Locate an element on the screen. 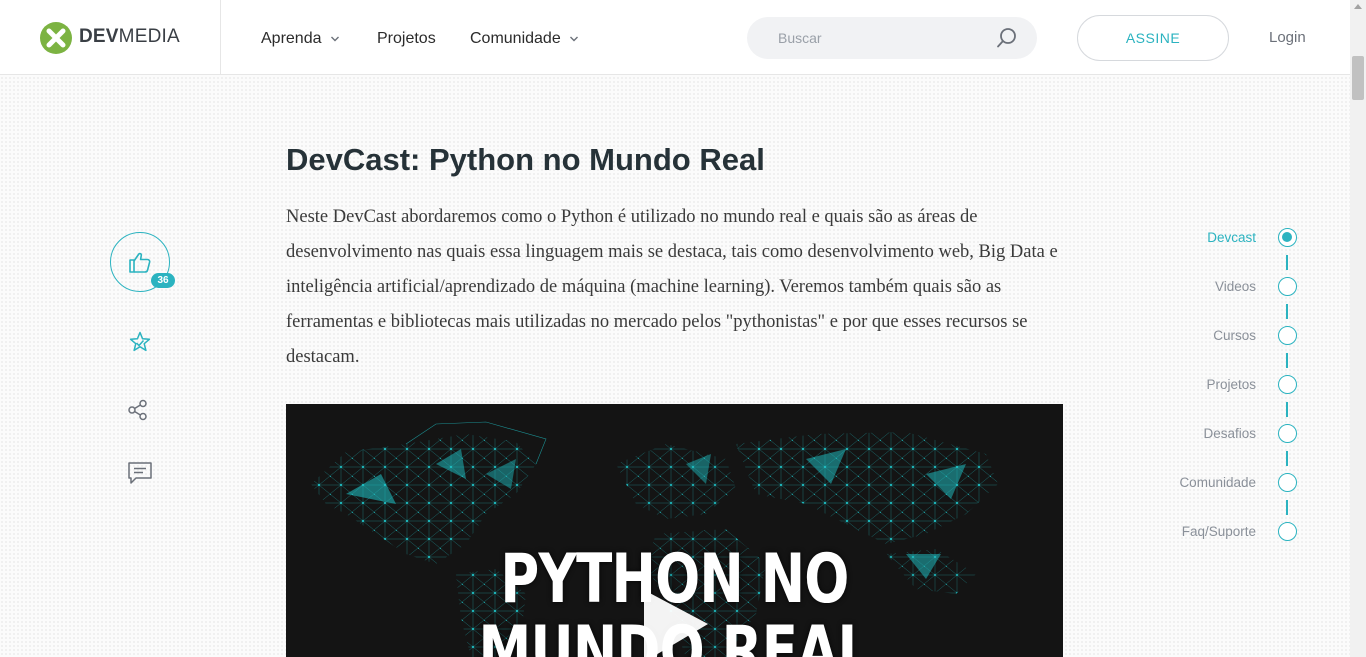  nav-comunidade-label: Comunidade is located at coordinates (515, 38).